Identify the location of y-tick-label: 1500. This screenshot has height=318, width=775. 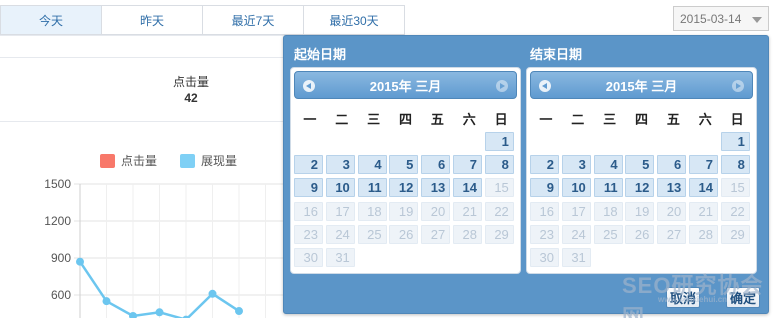
(57, 184).